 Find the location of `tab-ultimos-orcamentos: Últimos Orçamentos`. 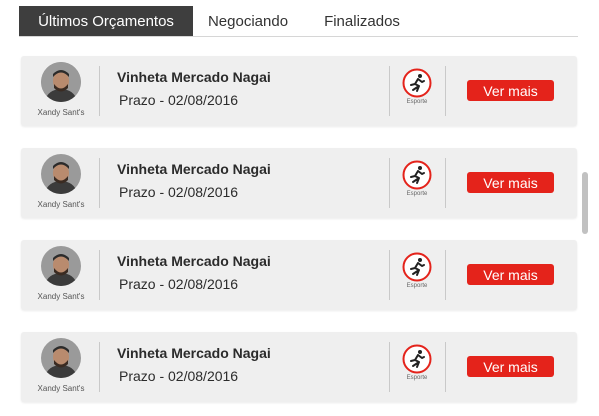

tab-ultimos-orcamentos: Últimos Orçamentos is located at coordinates (106, 21).